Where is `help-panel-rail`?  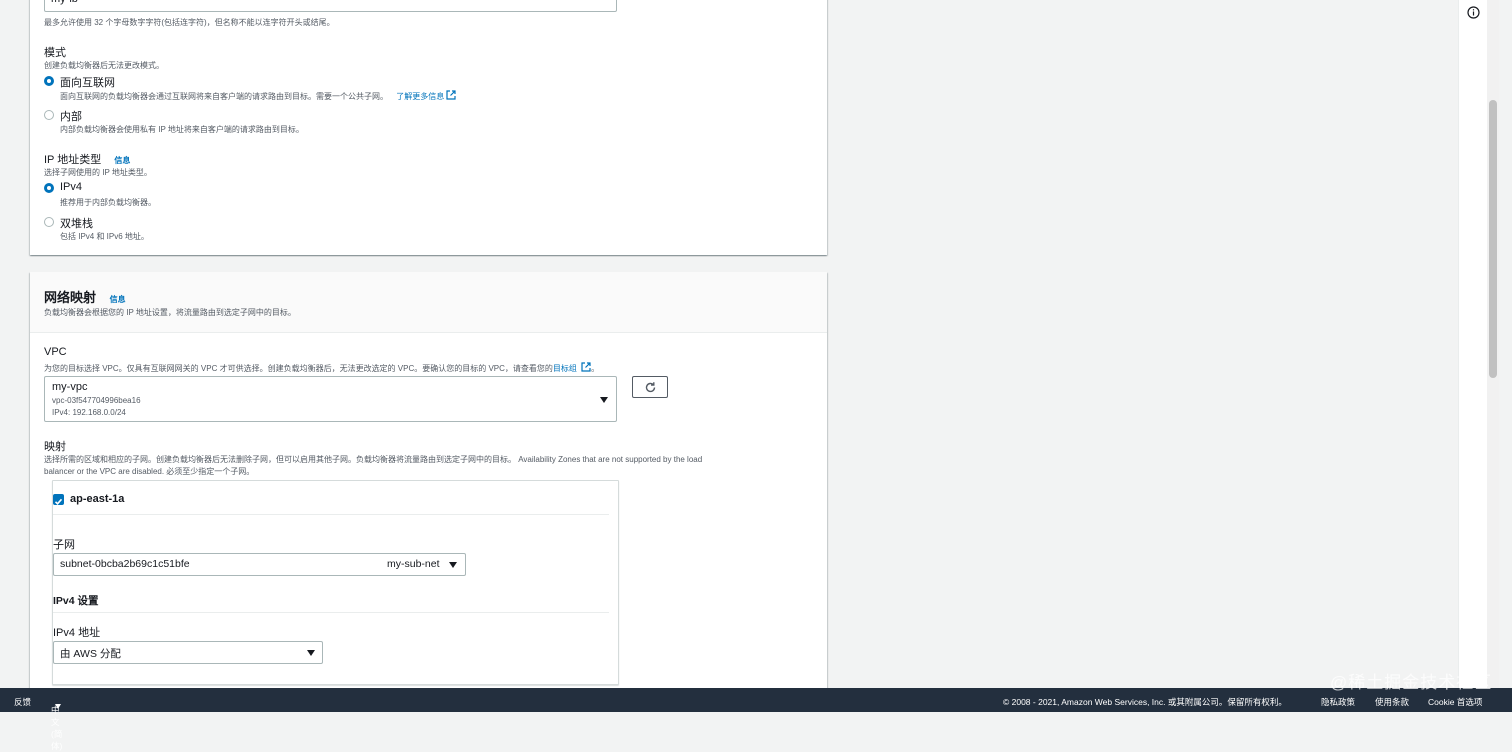
help-panel-rail is located at coordinates (1473, 344).